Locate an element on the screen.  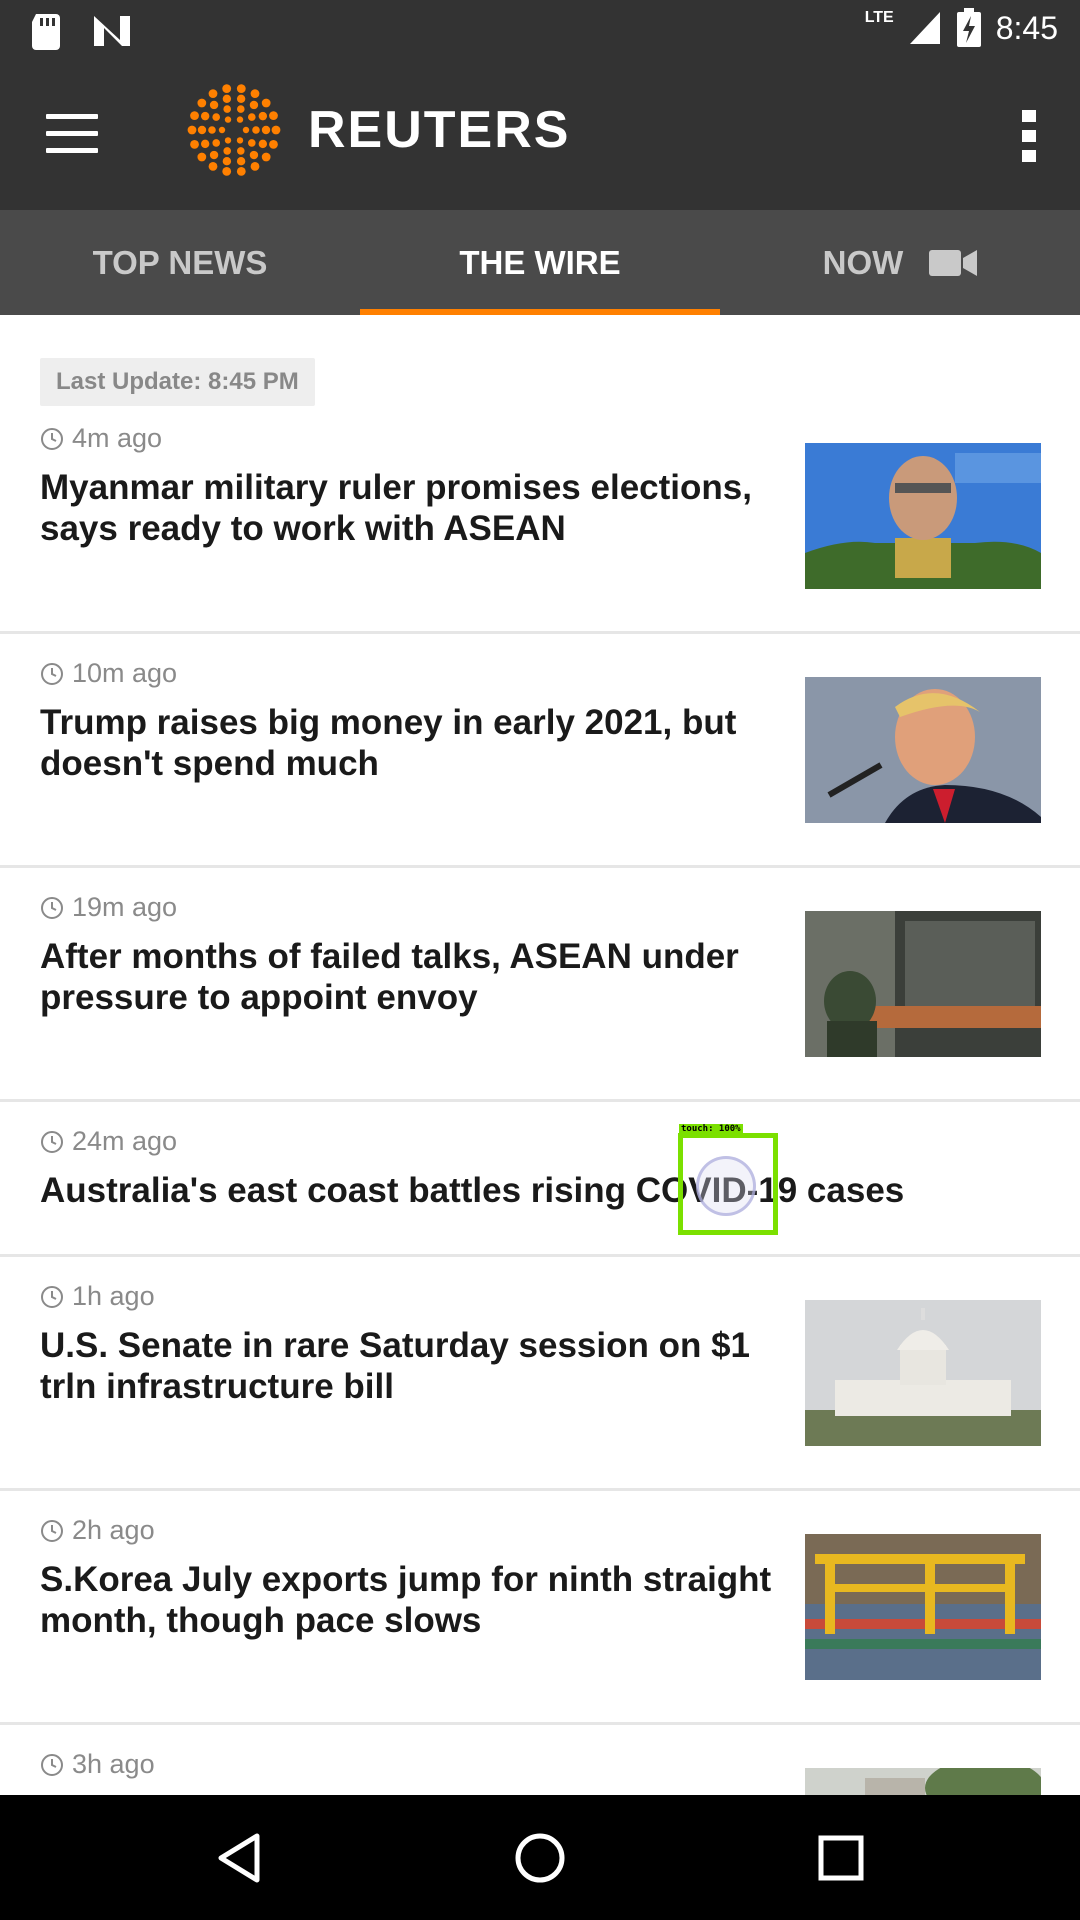
time-text: 2h ago is located at coordinates (113, 1530).